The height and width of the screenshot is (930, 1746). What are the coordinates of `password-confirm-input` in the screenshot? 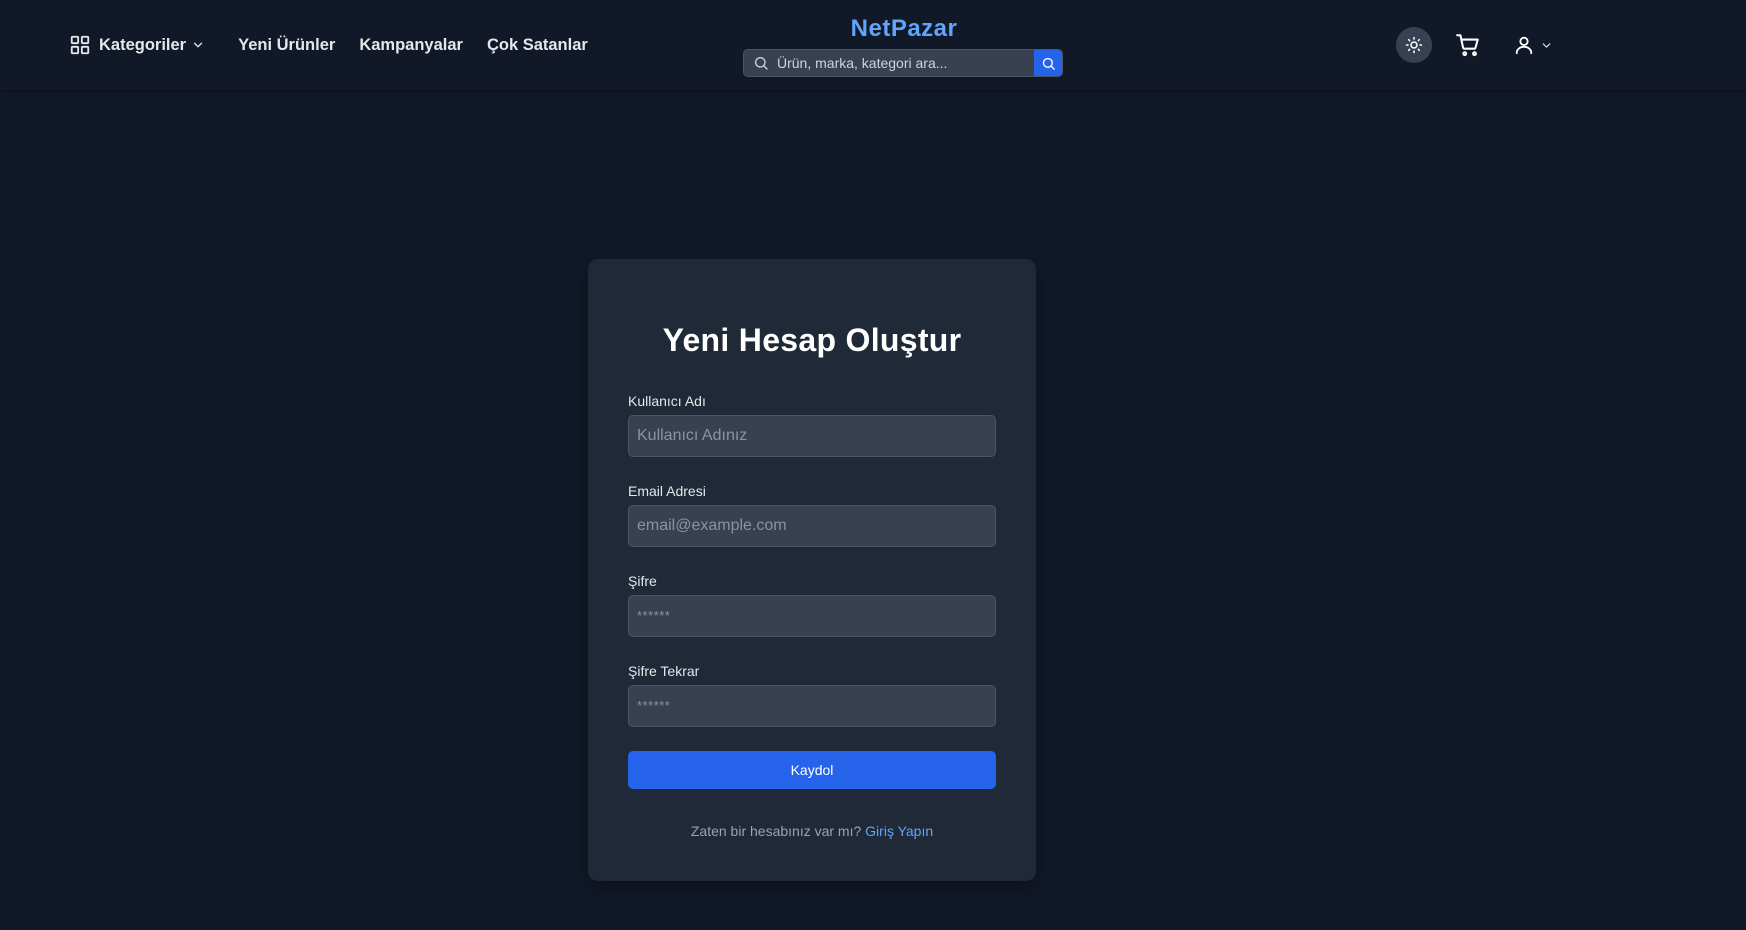 It's located at (812, 706).